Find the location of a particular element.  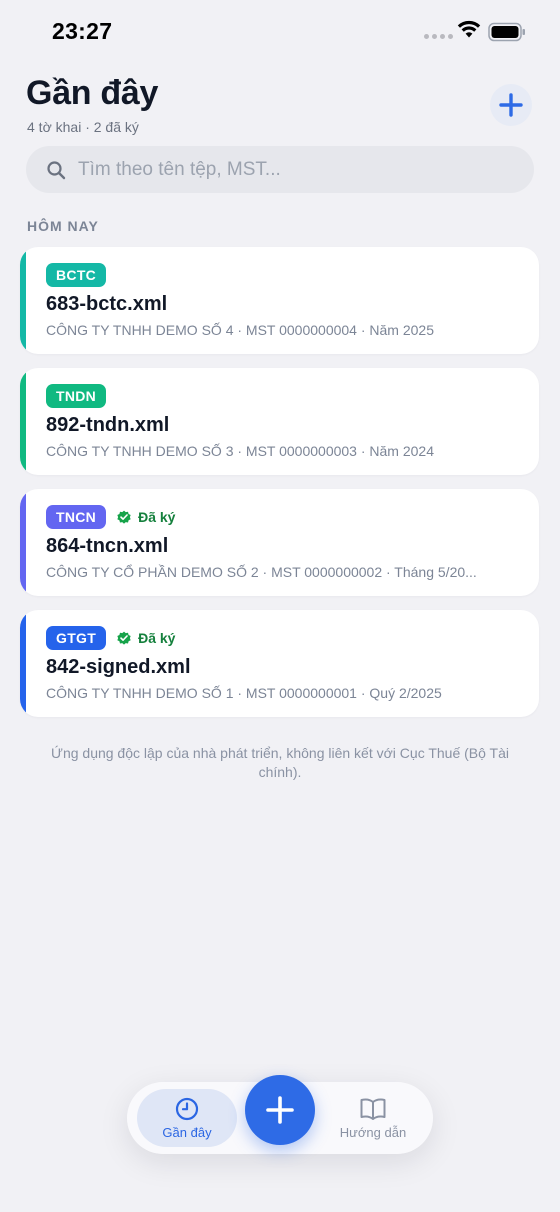

type-badge: TNCN is located at coordinates (76, 517).